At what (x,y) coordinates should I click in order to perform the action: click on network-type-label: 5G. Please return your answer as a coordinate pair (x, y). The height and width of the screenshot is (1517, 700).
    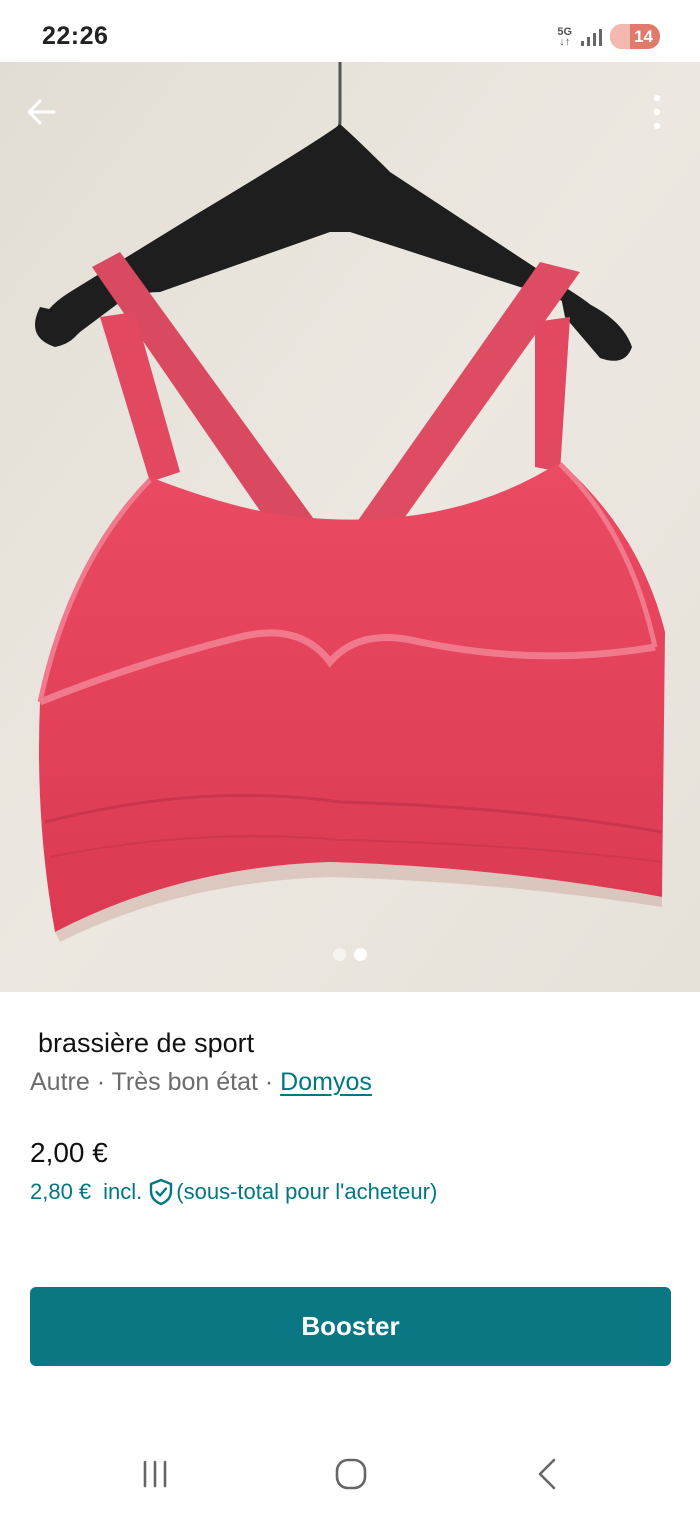
    Looking at the image, I should click on (565, 31).